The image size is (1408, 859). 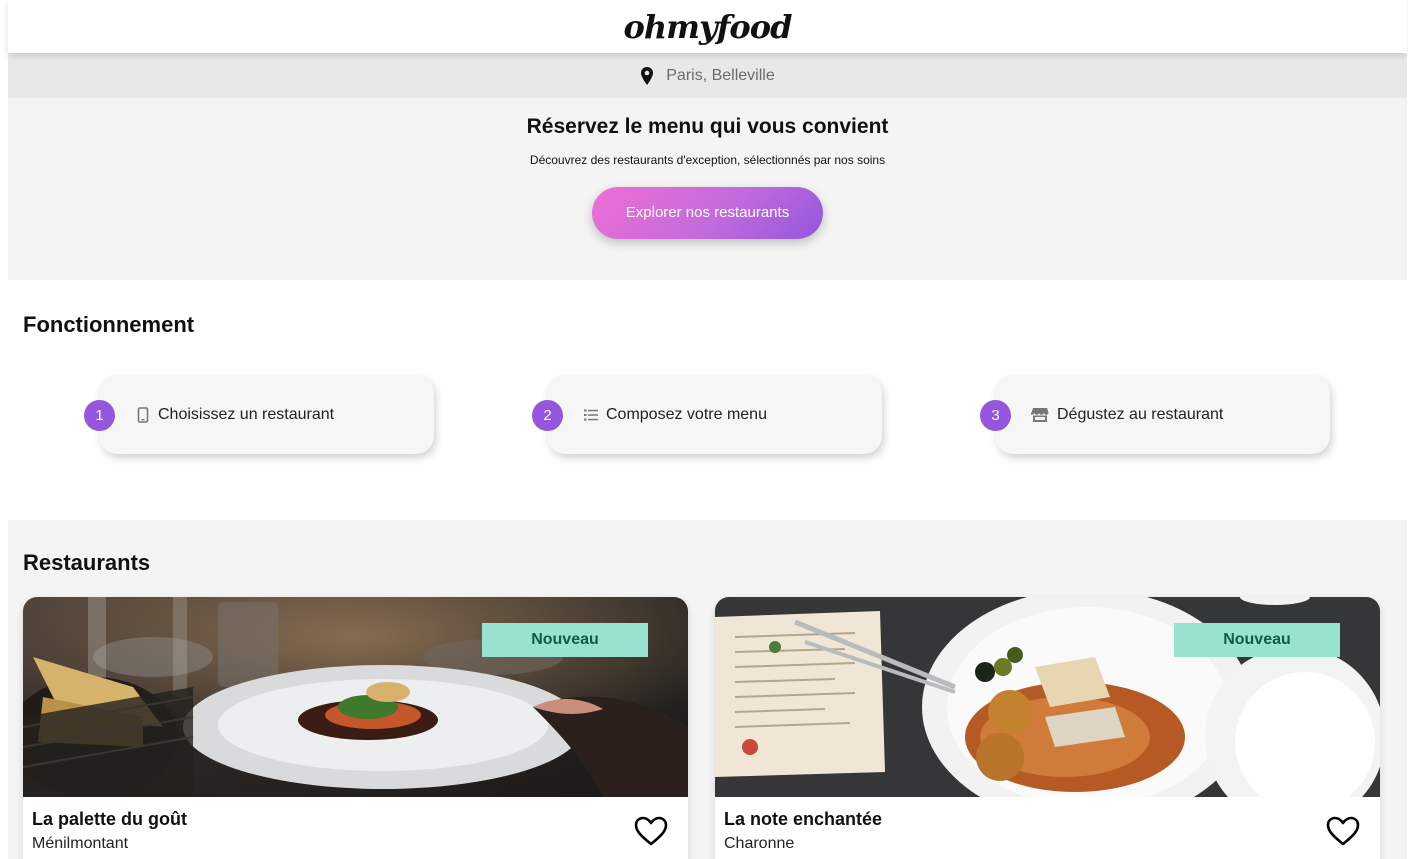 What do you see at coordinates (87, 562) in the screenshot?
I see `restaurants-title: Restaurants` at bounding box center [87, 562].